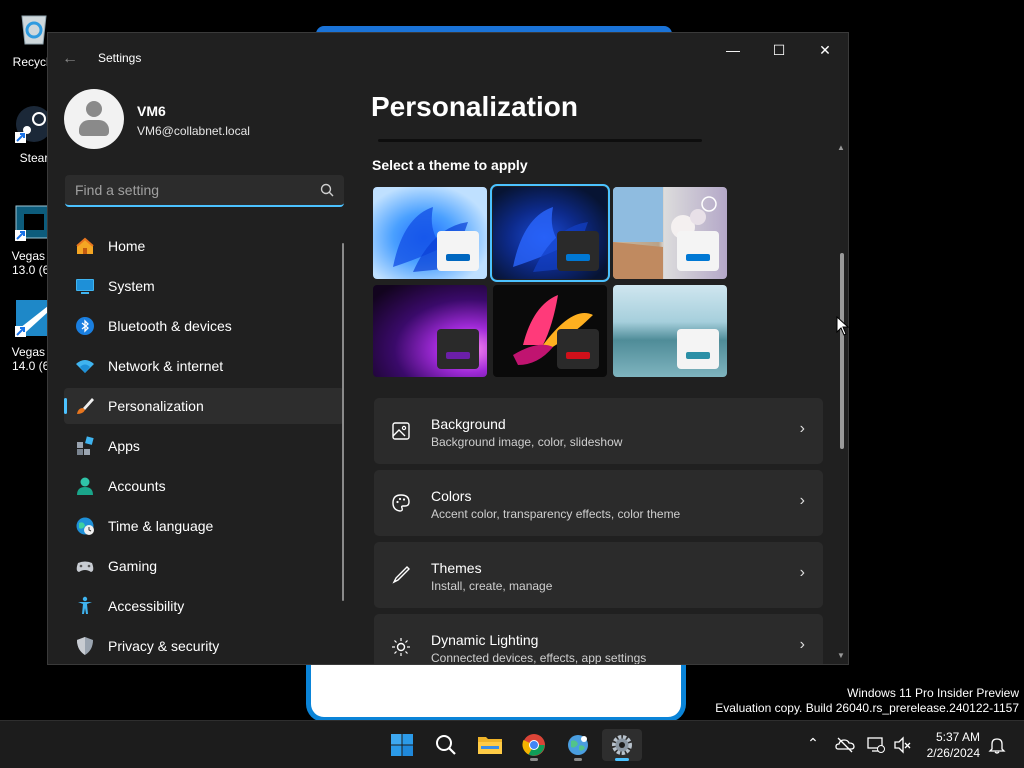 The height and width of the screenshot is (768, 1024). I want to click on theme-spotlight, so click(670, 233).